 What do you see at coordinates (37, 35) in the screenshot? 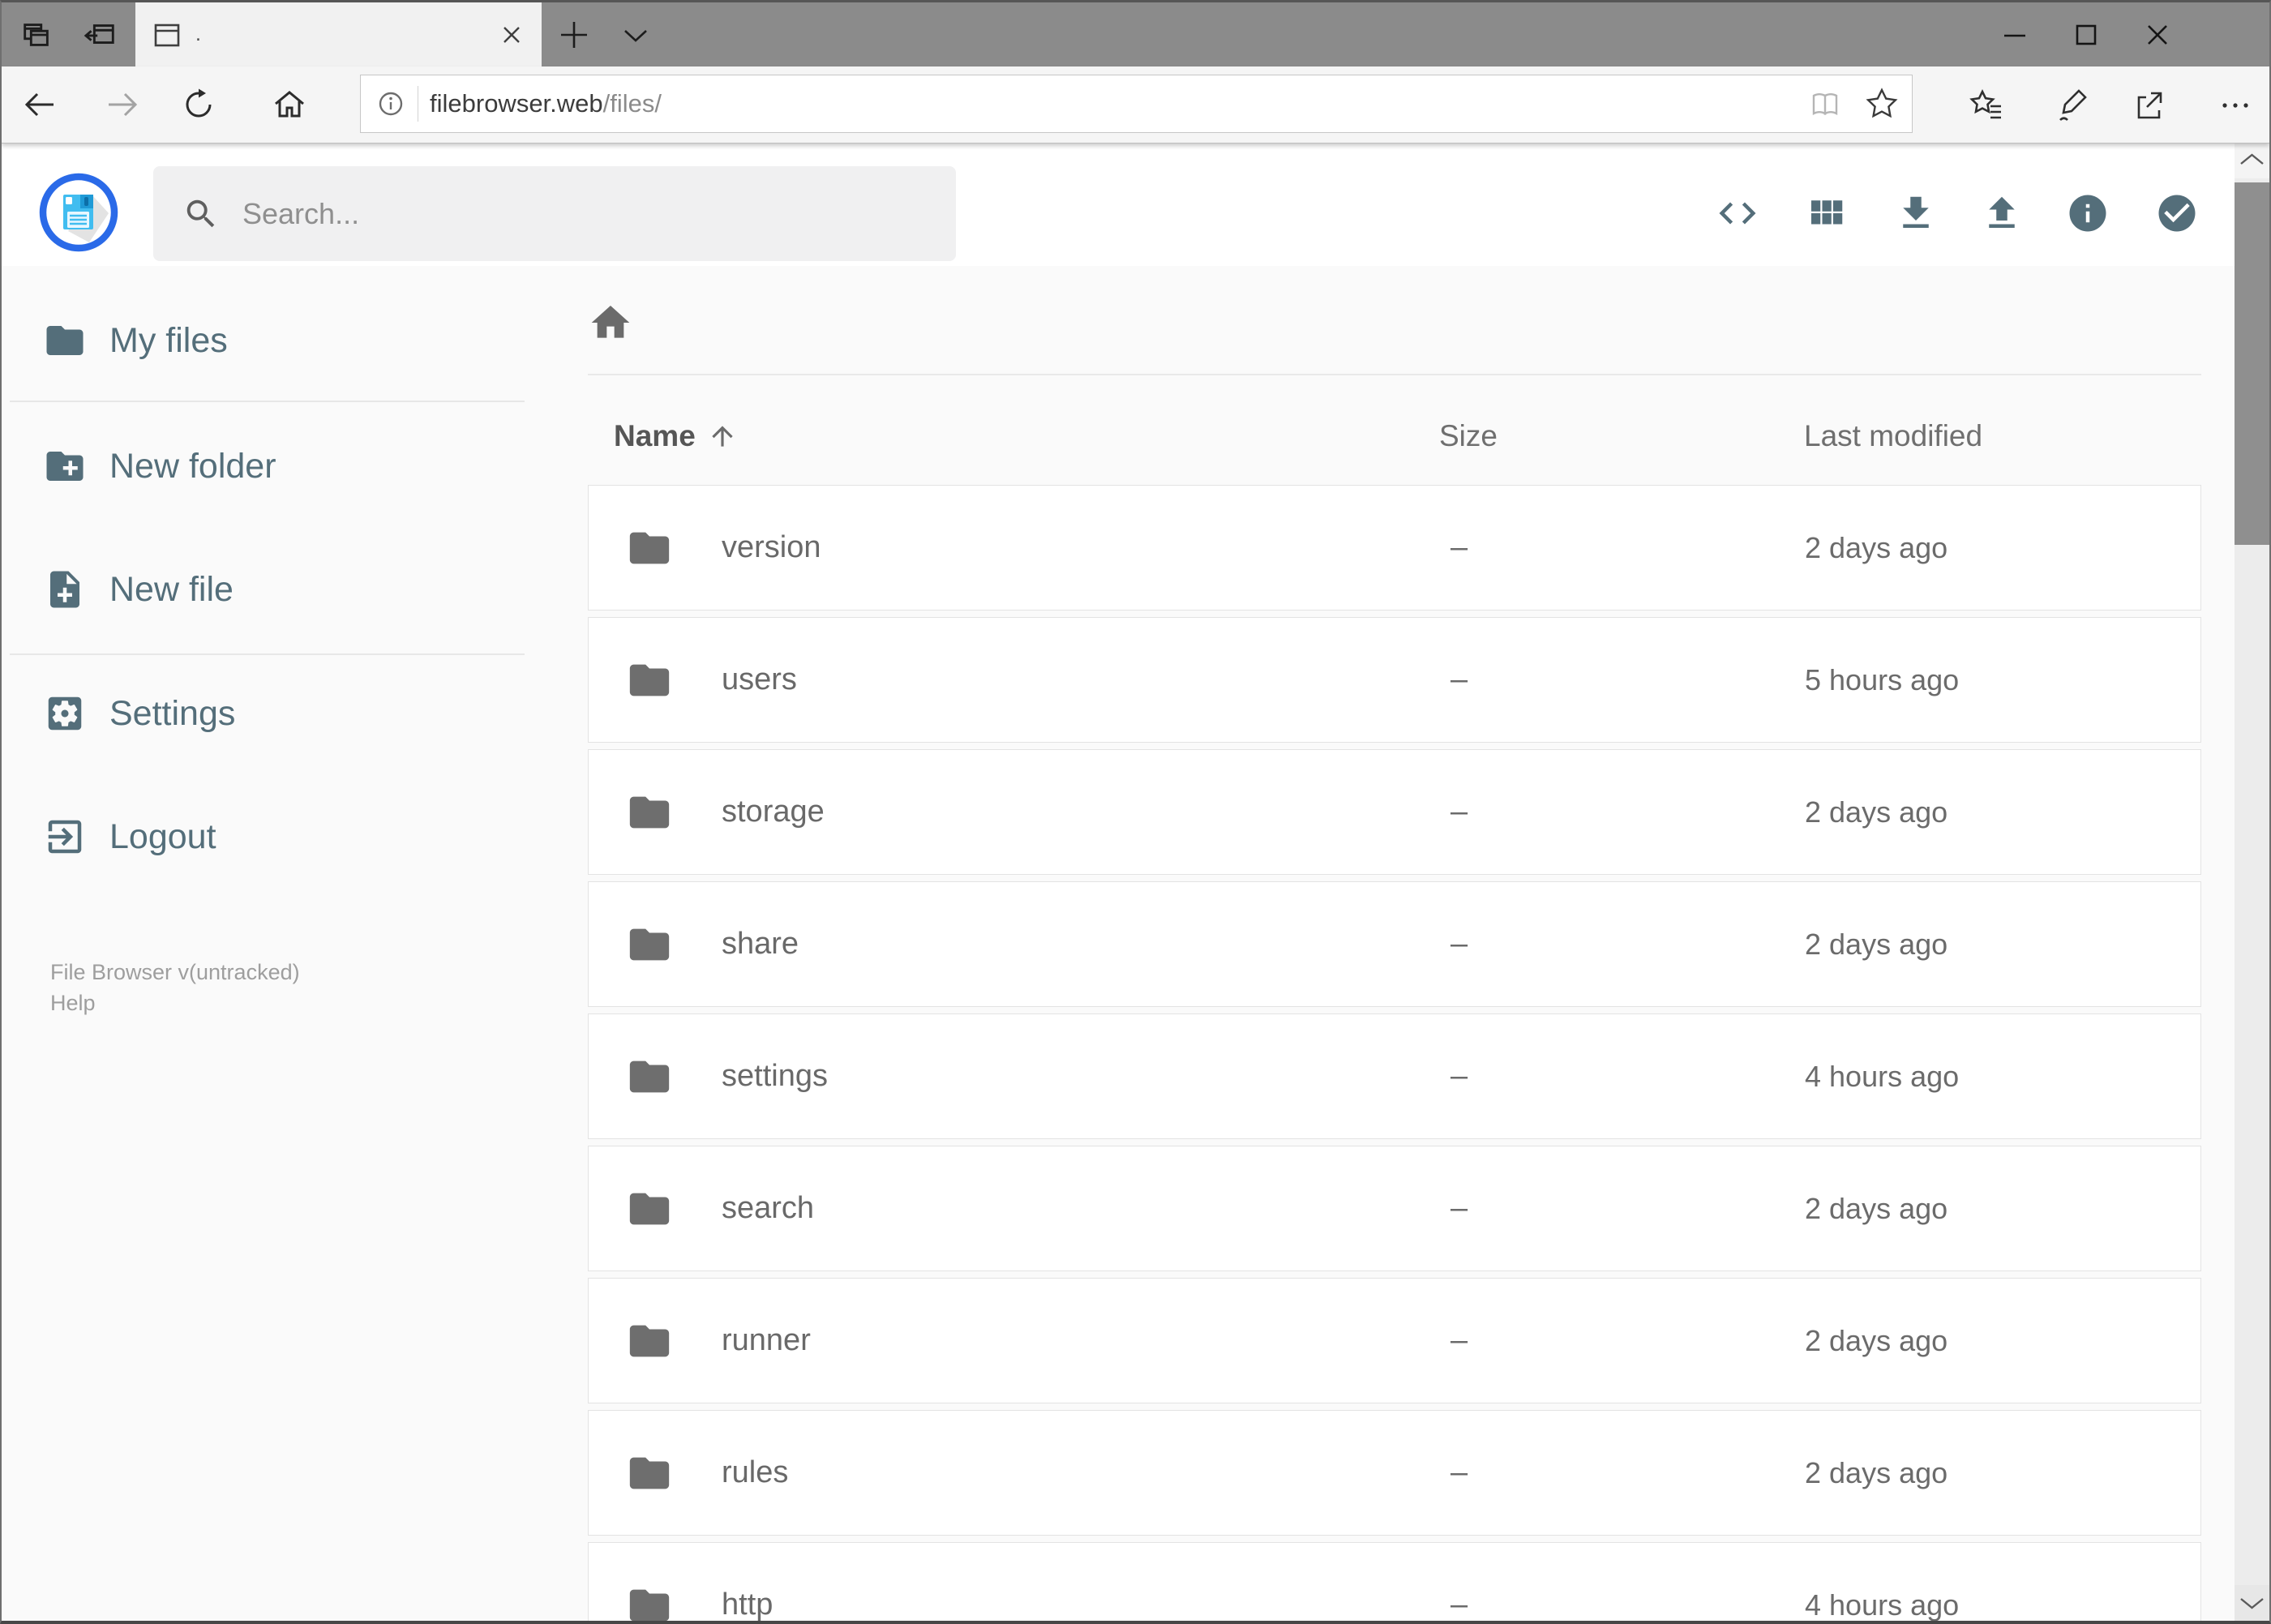
I see `tab-preview-icon` at bounding box center [37, 35].